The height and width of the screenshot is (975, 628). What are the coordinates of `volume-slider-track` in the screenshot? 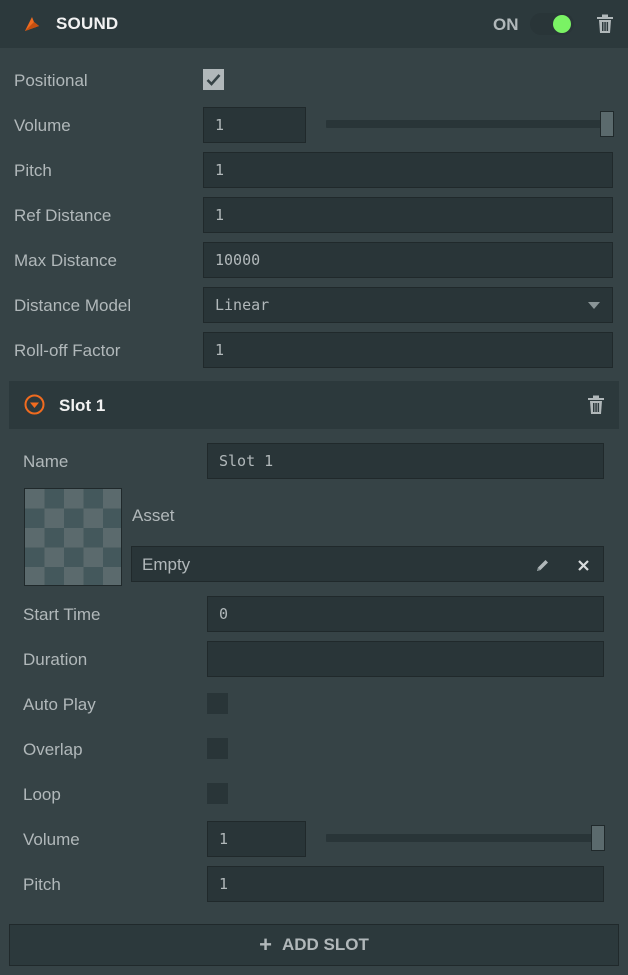 It's located at (465, 124).